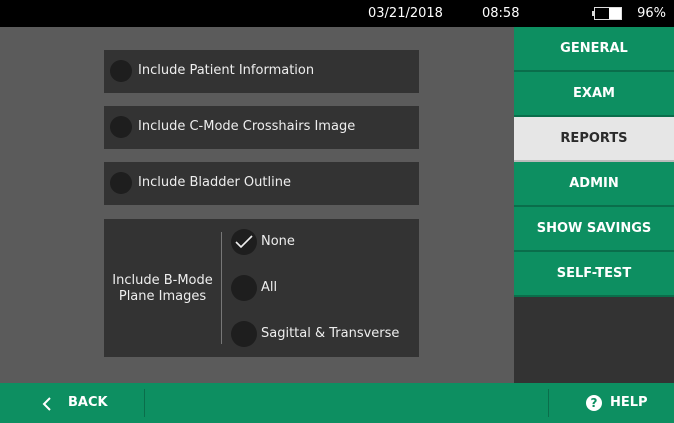  Describe the element at coordinates (594, 184) in the screenshot. I see `tab-admin: ADMIN` at that location.